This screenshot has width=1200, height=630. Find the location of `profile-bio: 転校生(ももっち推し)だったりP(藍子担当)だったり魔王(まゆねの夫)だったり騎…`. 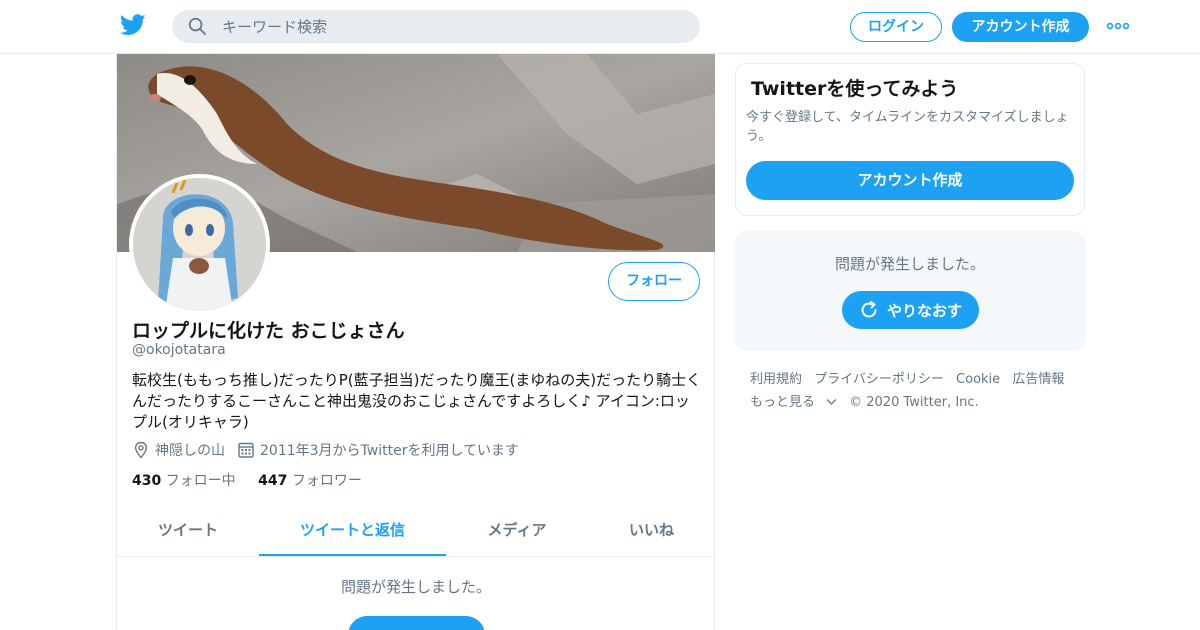

profile-bio: 転校生(ももっち推し)だったりP(藍子担当)だったり魔王(まゆねの夫)だったり騎… is located at coordinates (417, 401).